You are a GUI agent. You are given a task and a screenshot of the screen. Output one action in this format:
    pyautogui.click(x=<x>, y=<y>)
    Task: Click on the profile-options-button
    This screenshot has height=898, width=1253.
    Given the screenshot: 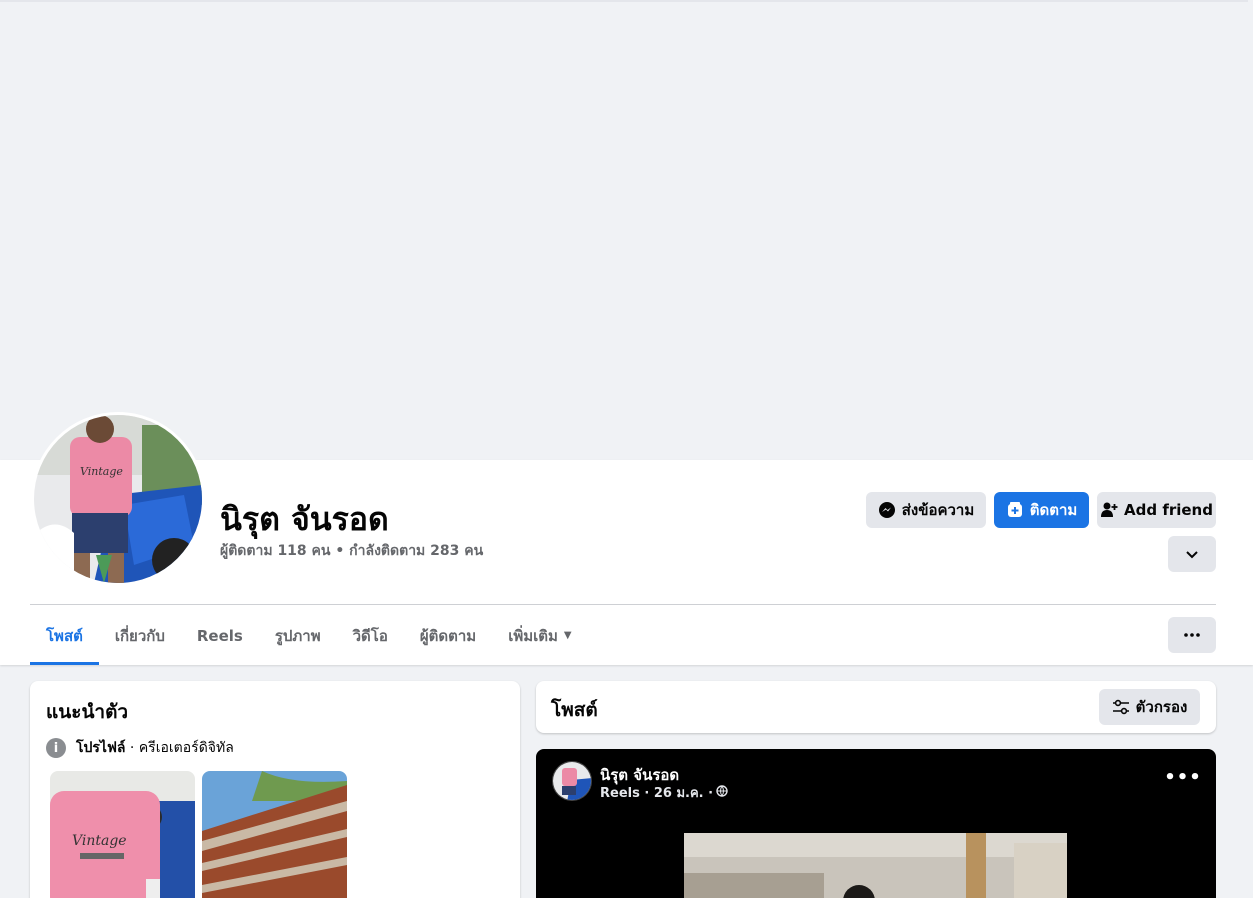 What is the action you would take?
    pyautogui.click(x=1192, y=635)
    